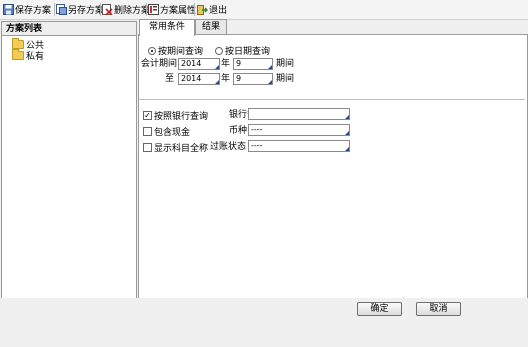 Image resolution: width=528 pixels, height=347 pixels. I want to click on by-period-radio: 按期间查询, so click(175, 50).